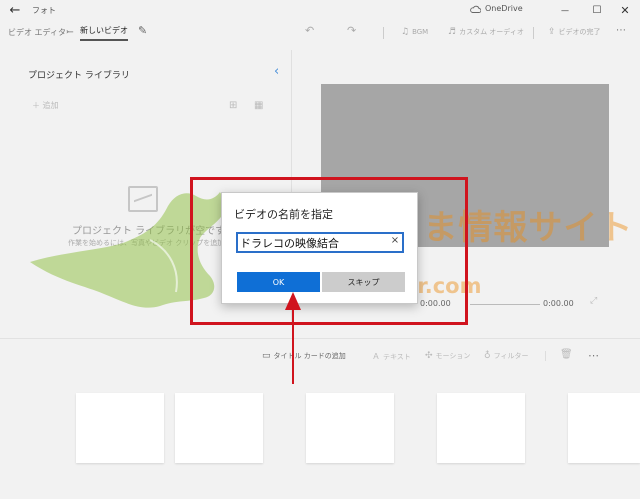 The width and height of the screenshot is (640, 499). What do you see at coordinates (395, 240) in the screenshot?
I see `clear-input-icon: ×` at bounding box center [395, 240].